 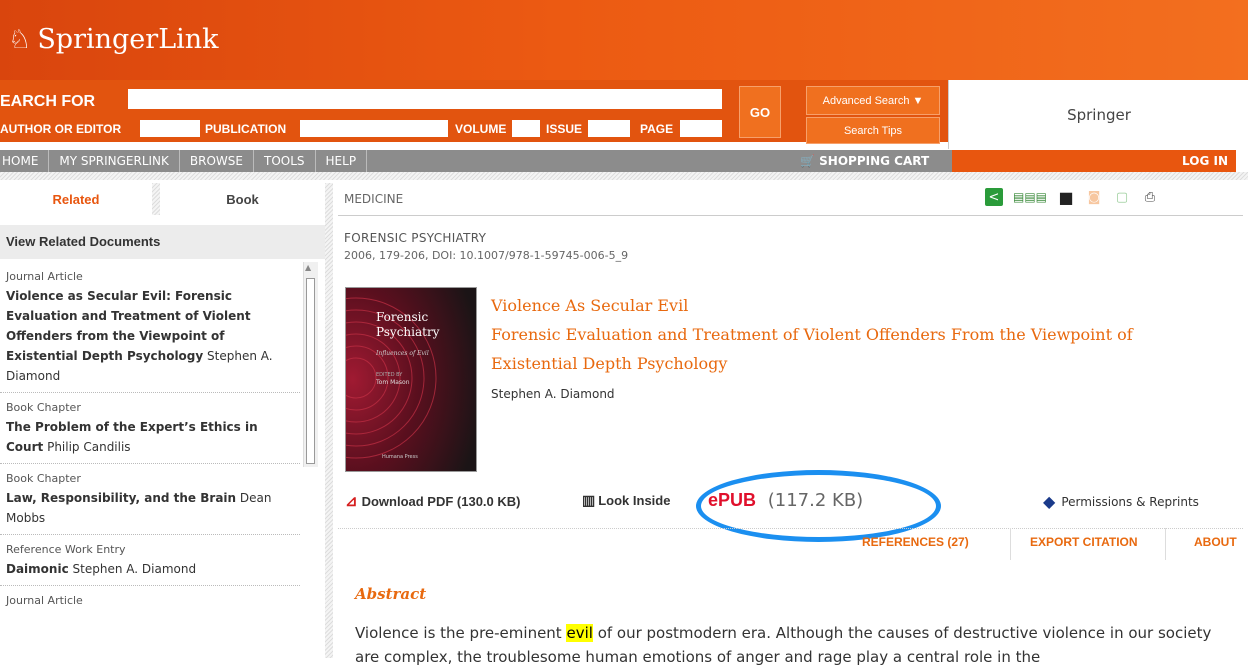 What do you see at coordinates (1049, 501) in the screenshot?
I see `permissions-icon: ◆` at bounding box center [1049, 501].